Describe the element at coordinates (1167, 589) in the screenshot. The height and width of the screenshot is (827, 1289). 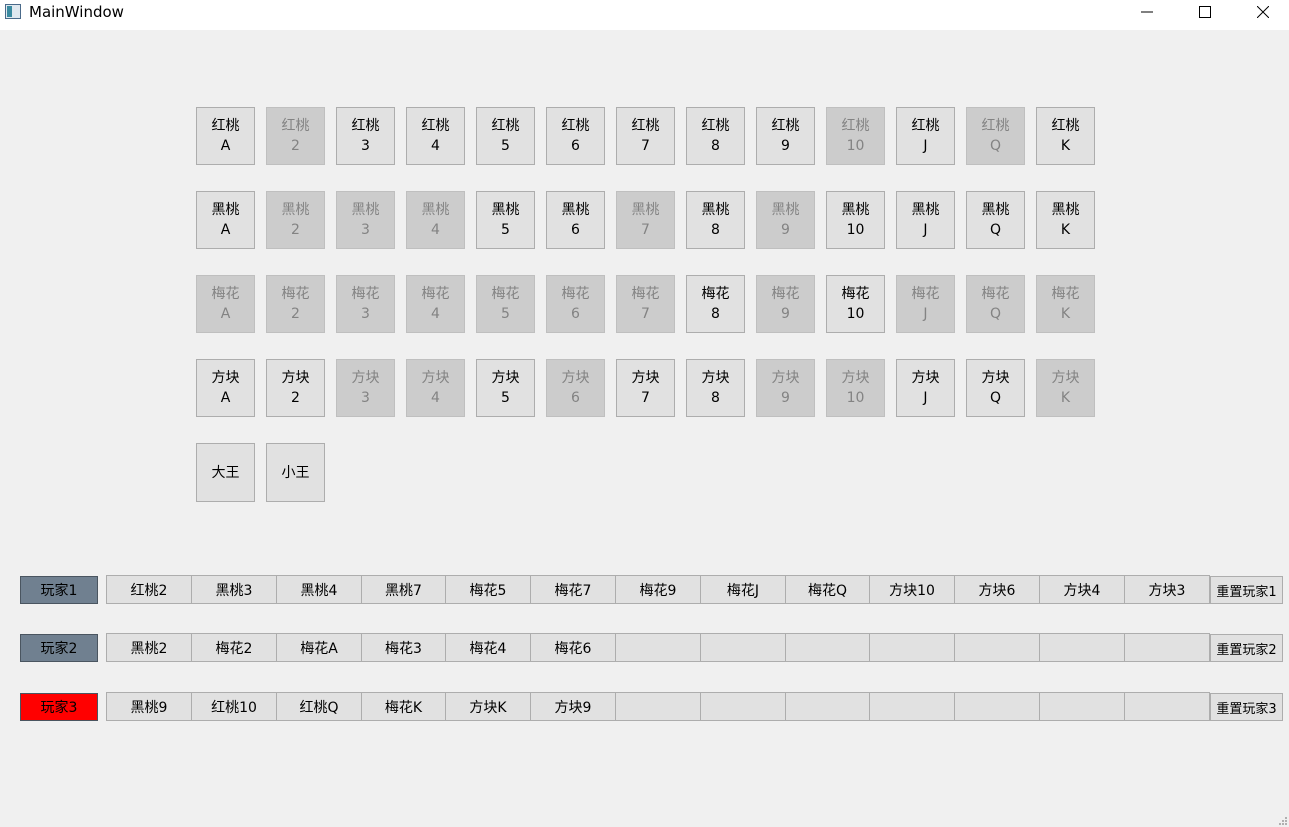
I see `player-1-hand-slot: 方块3` at that location.